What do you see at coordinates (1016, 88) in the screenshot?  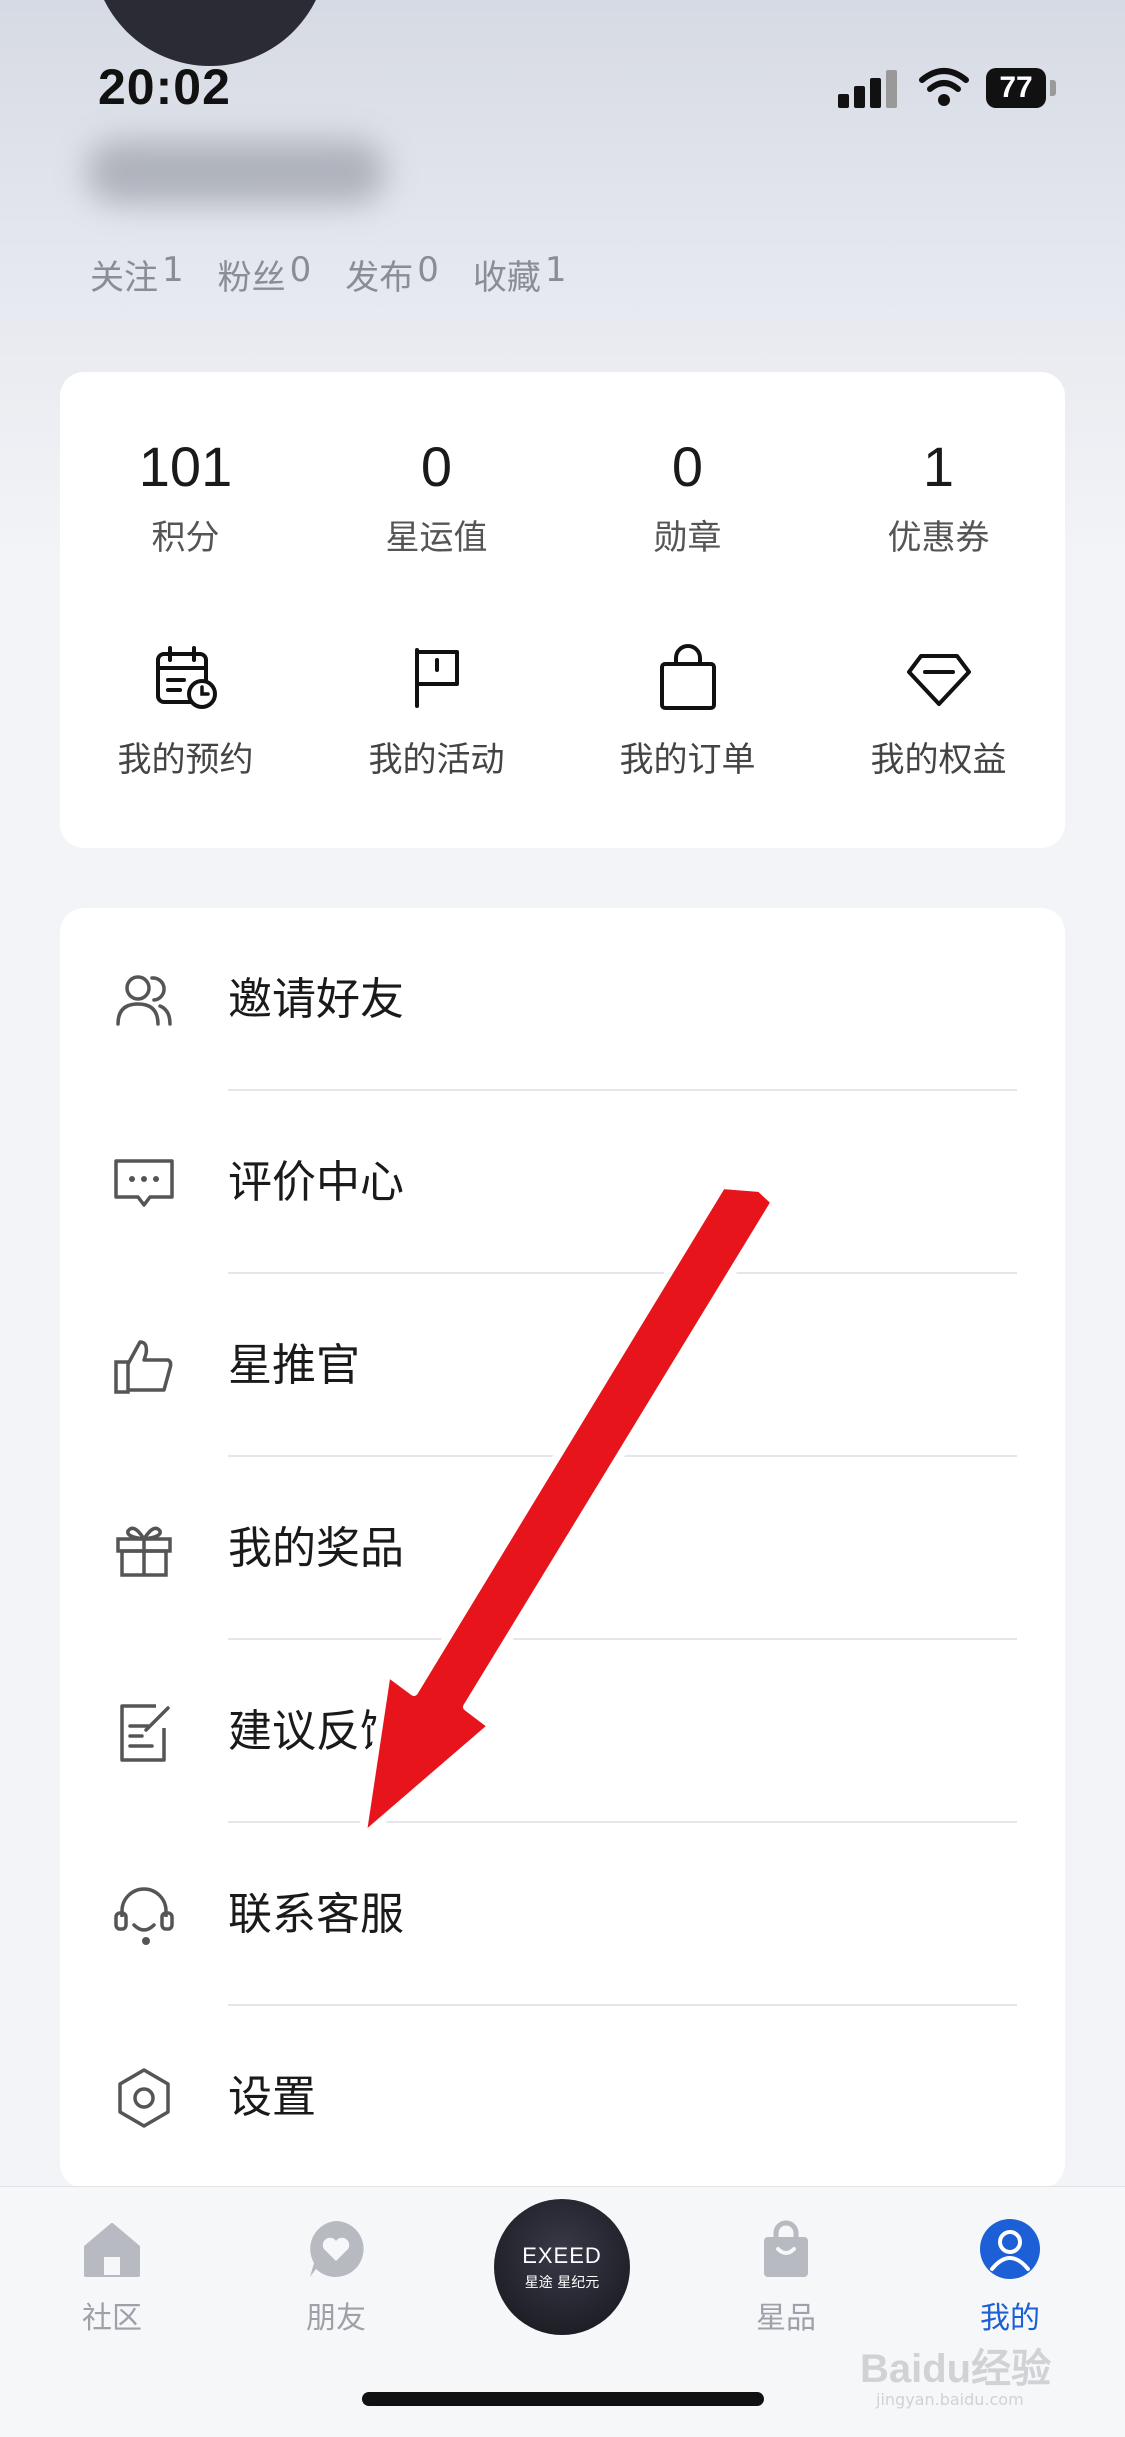 I see `battery-icon: 77` at bounding box center [1016, 88].